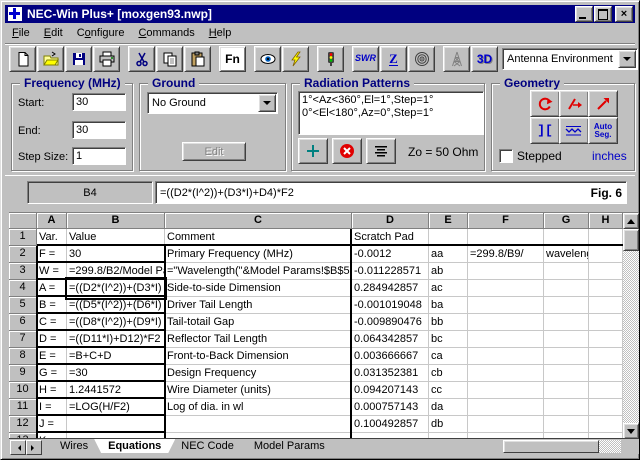 This screenshot has height=460, width=640. I want to click on cell: 0.284942857, so click(390, 288).